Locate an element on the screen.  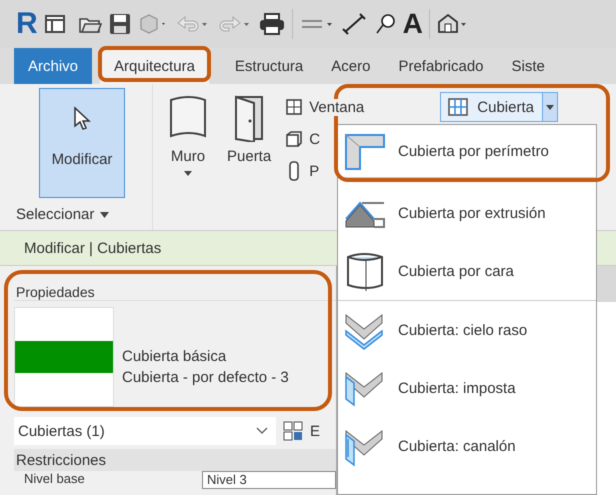
ribbon-tab: Acero is located at coordinates (350, 66).